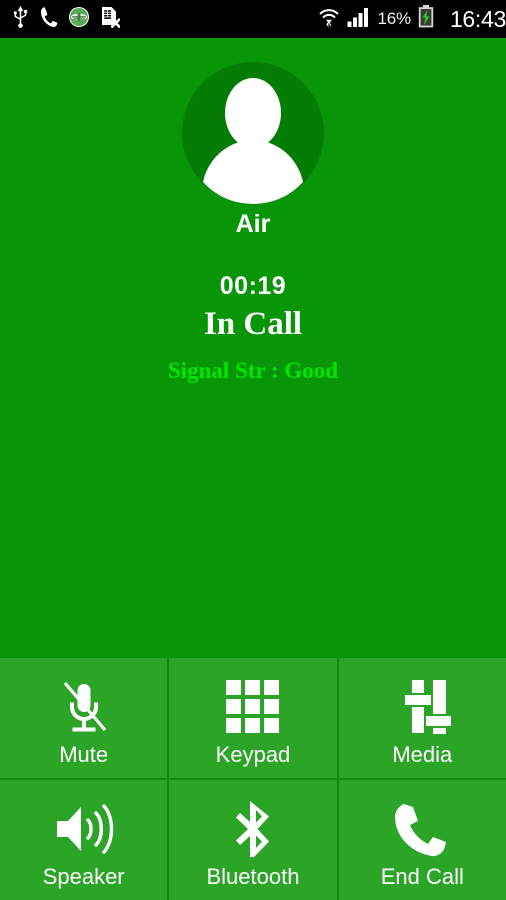 This screenshot has height=900, width=506. Describe the element at coordinates (422, 754) in the screenshot. I see `media-button-label: Media` at that location.